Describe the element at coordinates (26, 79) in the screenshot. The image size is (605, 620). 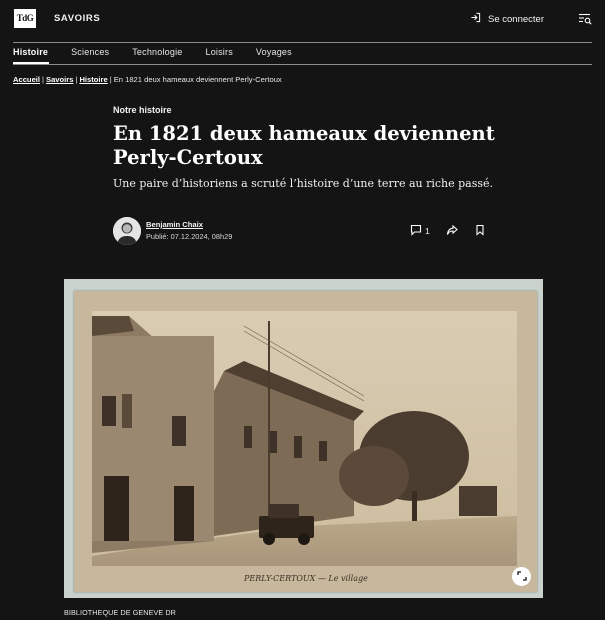
I see `breadcrumb-accueil: Accueil` at that location.